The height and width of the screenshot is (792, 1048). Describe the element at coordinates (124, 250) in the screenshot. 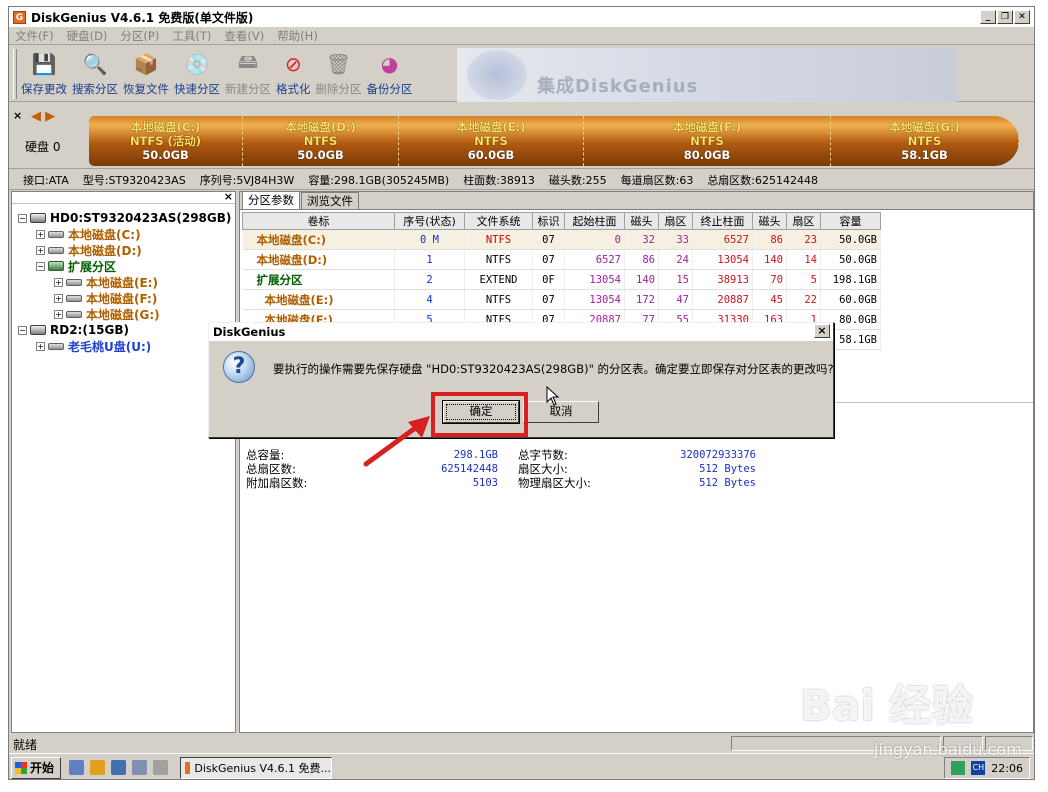

I see `tree-node: + 本地磁盘(D:)` at that location.